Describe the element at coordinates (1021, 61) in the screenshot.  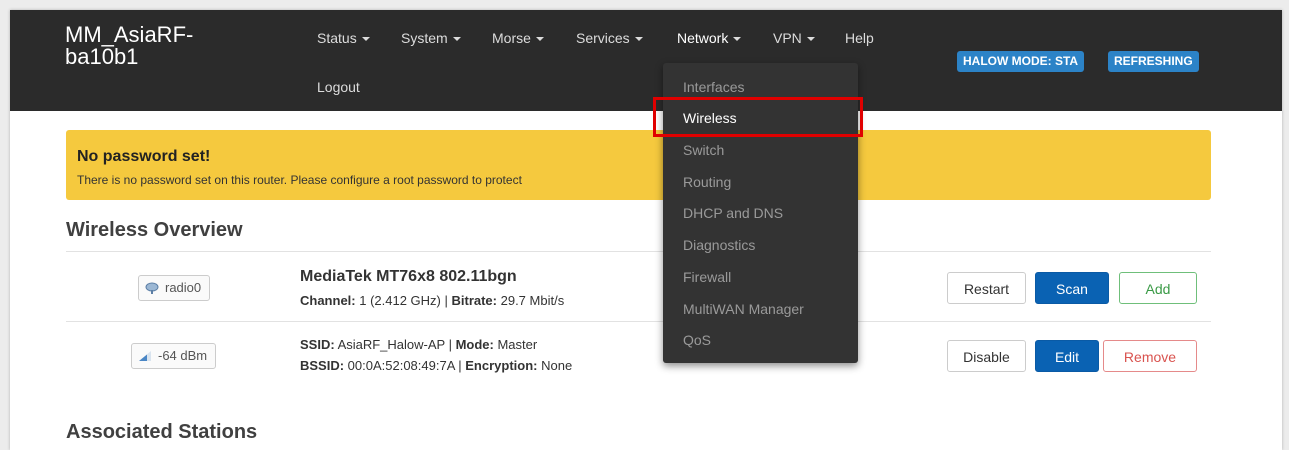
I see `halow-mode-badge: HALOW MODE: STA` at that location.